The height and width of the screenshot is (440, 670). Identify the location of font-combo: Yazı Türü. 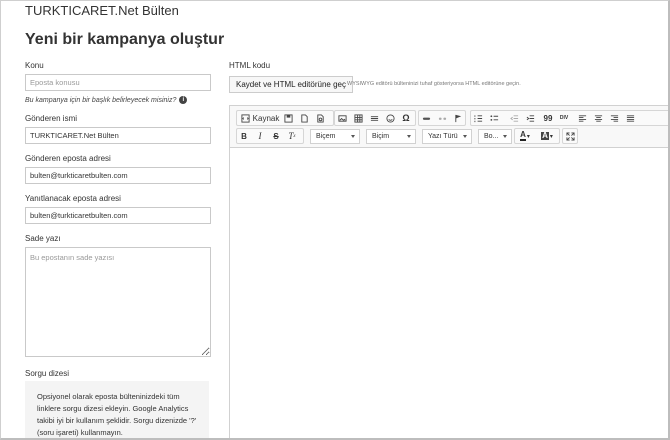
(447, 136).